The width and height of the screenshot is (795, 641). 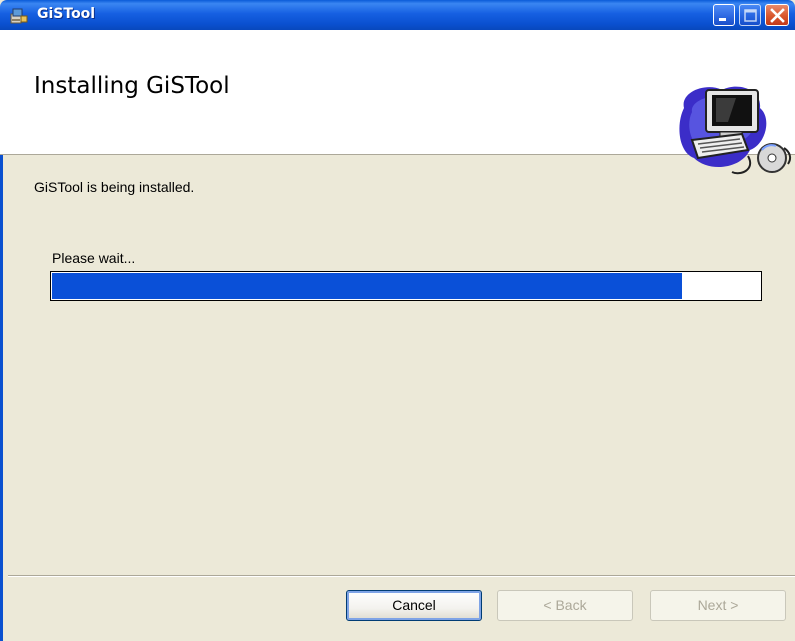 What do you see at coordinates (367, 286) in the screenshot?
I see `progress-fill` at bounding box center [367, 286].